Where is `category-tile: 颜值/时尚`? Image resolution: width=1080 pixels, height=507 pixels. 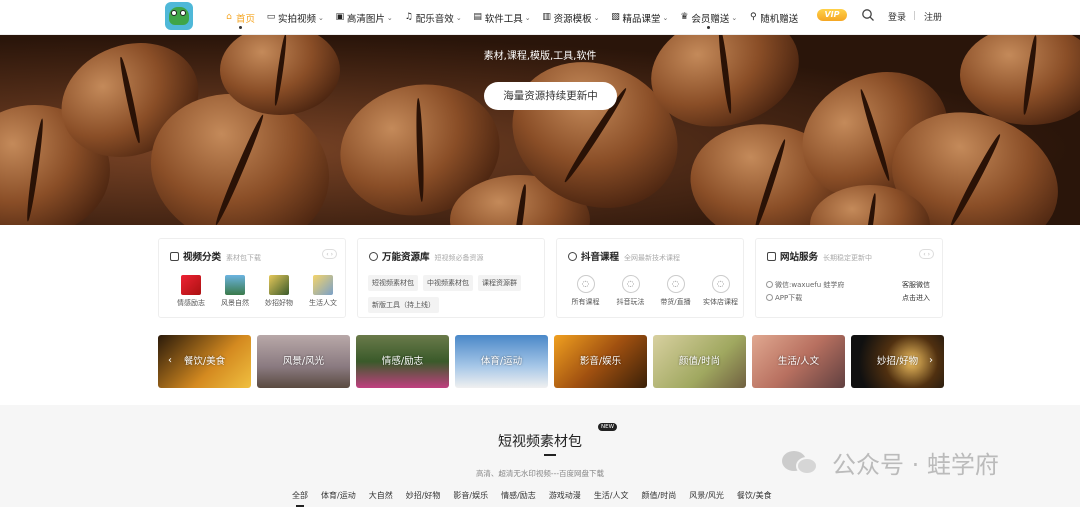
category-tile: 颜值/时尚 is located at coordinates (699, 361).